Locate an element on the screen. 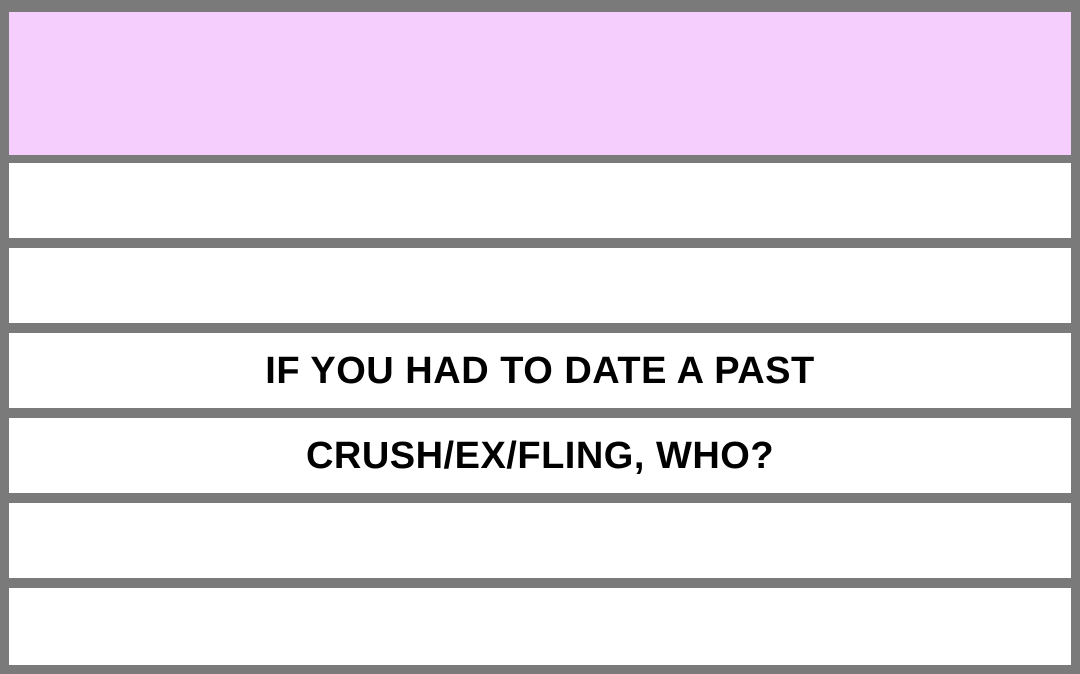 Image resolution: width=1080 pixels, height=674 pixels. prompt-line-1: IF YOU HAD TO DATE A PAST is located at coordinates (540, 370).